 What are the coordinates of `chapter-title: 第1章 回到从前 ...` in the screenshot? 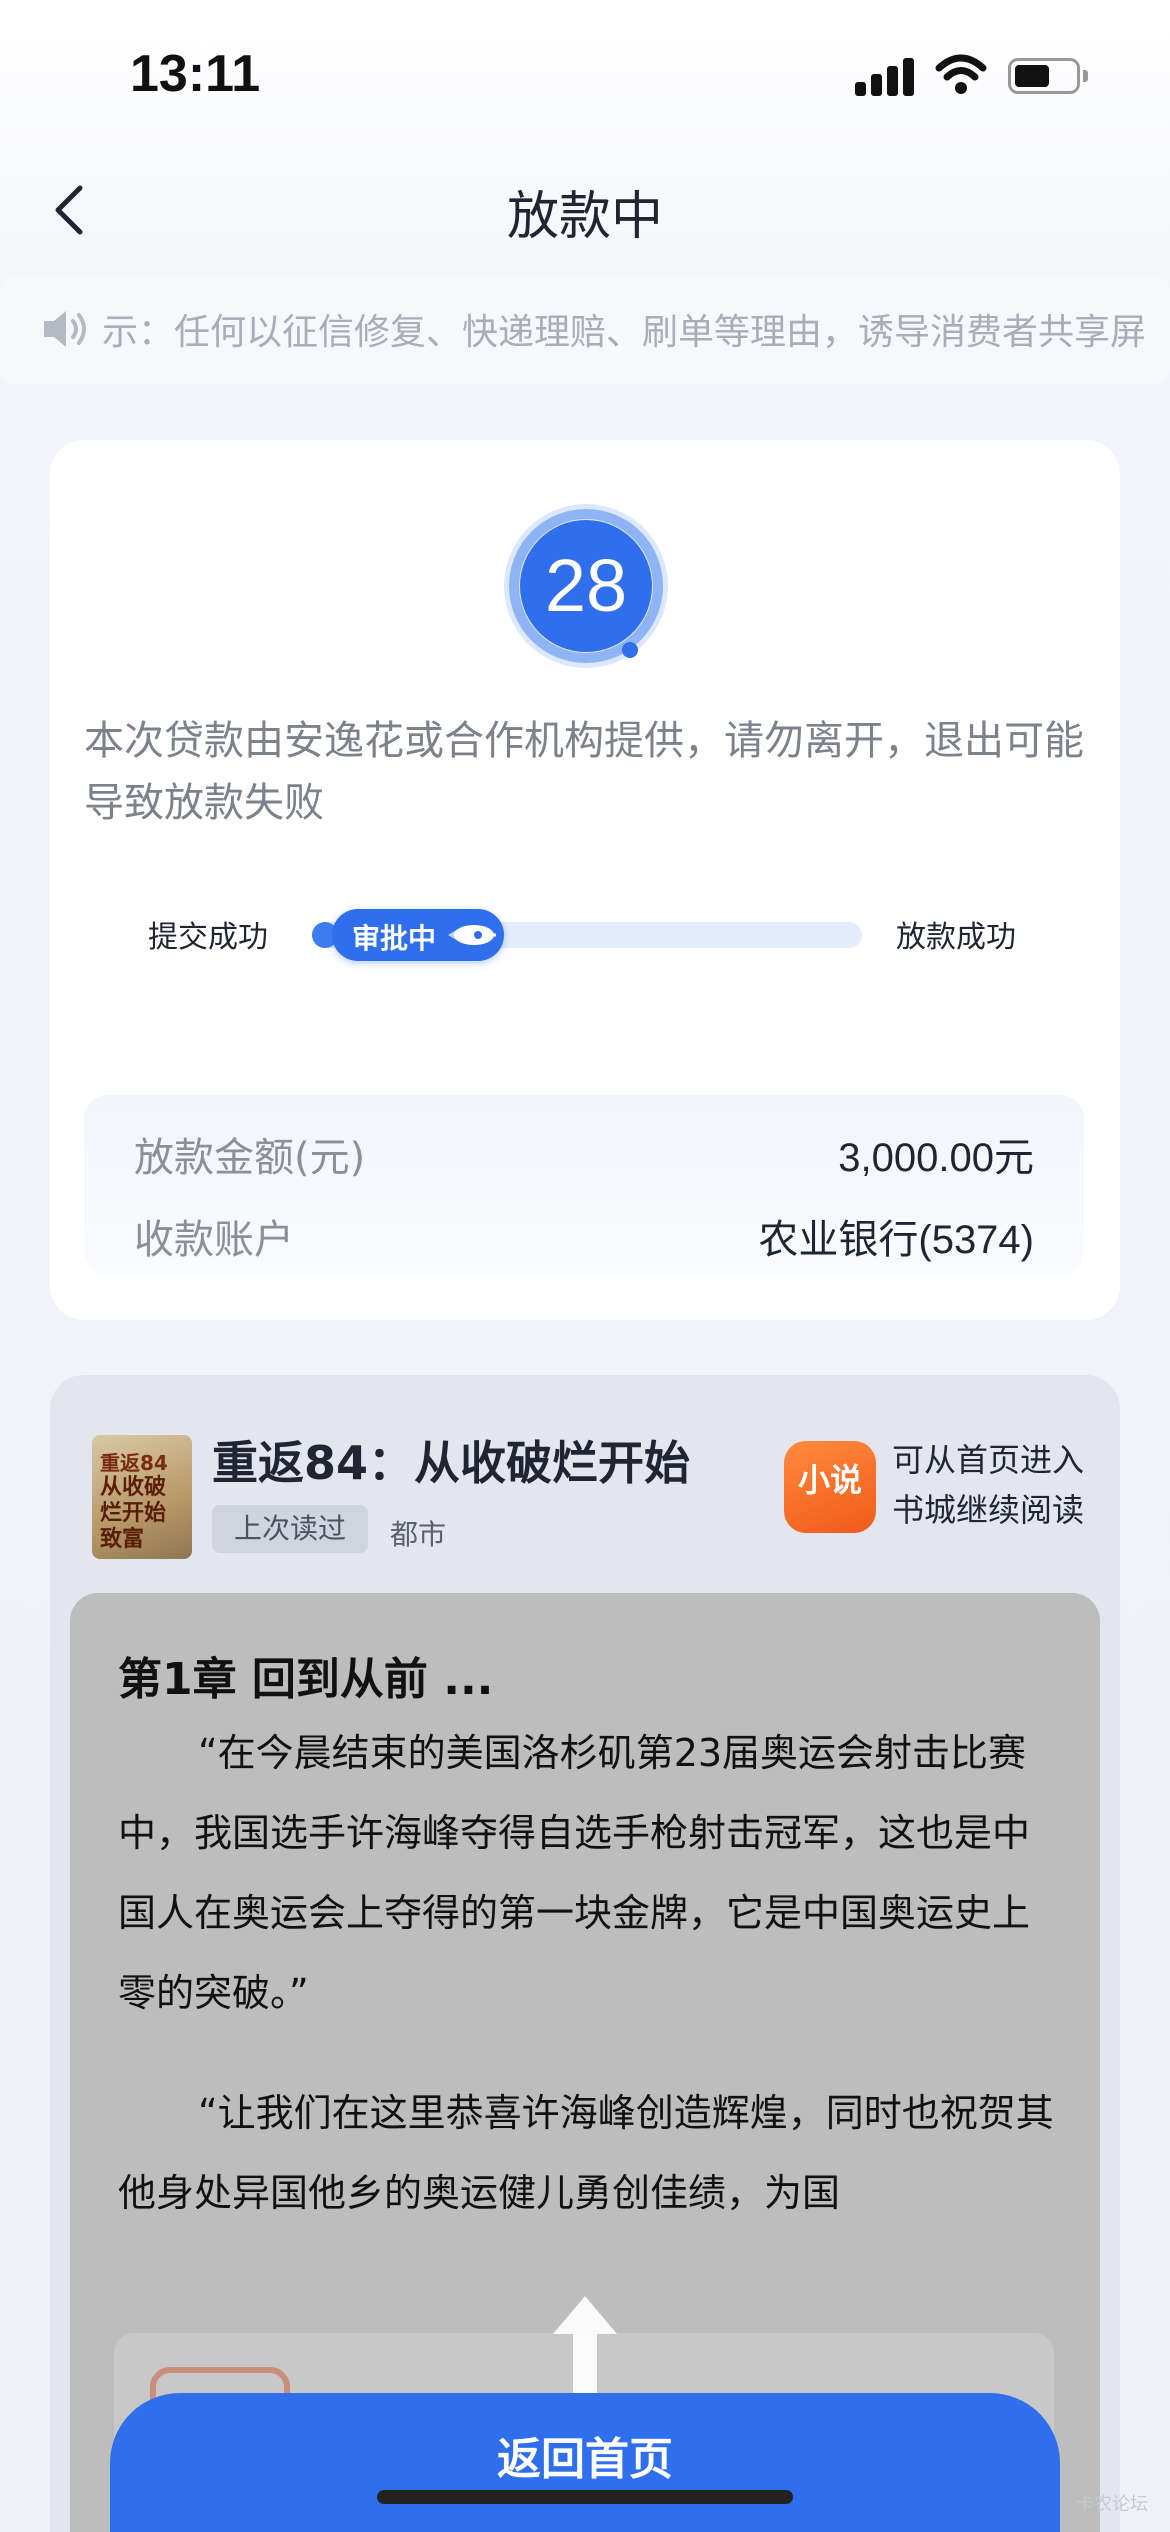 It's located at (306, 1679).